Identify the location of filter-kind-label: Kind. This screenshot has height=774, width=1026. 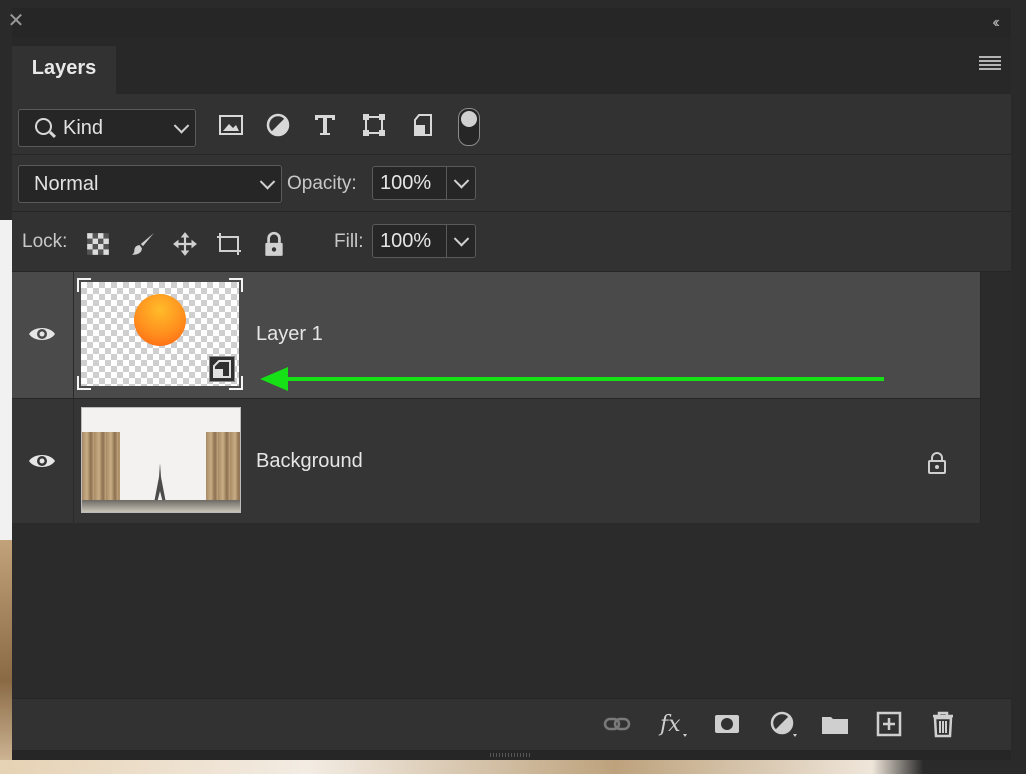
(83, 128).